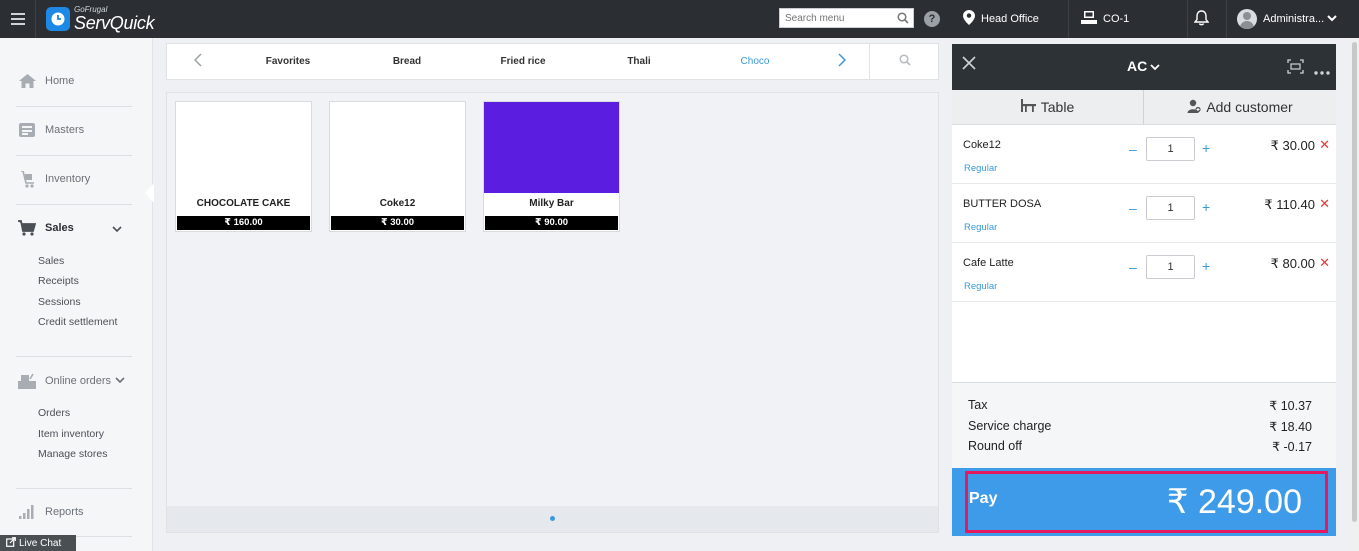  What do you see at coordinates (1144, 154) in the screenshot?
I see `order-line-item: Coke12 Regular – 1 + ₹ 30.00 ✕` at bounding box center [1144, 154].